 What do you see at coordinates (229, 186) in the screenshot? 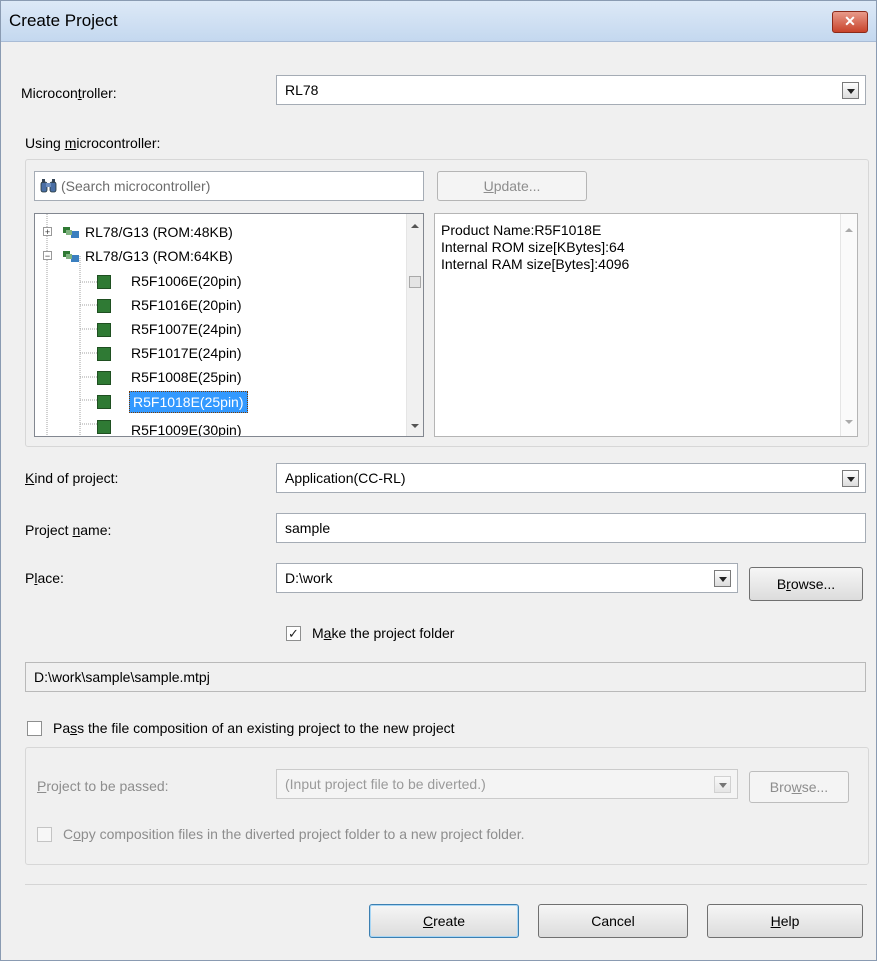
I see `search-input: (Search microcontroller)` at bounding box center [229, 186].